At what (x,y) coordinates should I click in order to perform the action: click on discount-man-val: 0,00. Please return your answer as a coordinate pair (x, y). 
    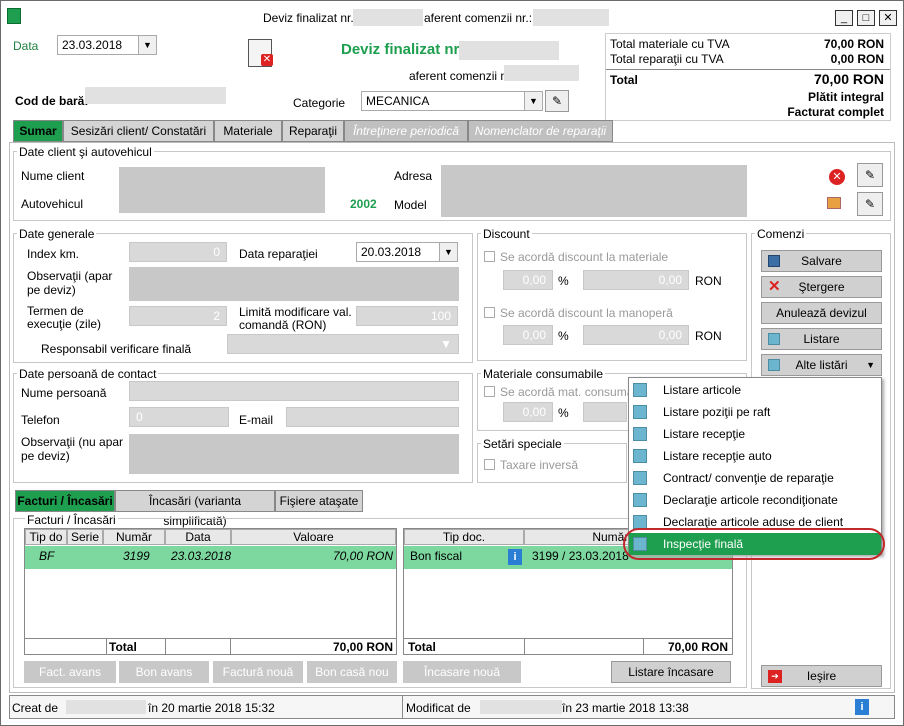
    Looking at the image, I should click on (636, 335).